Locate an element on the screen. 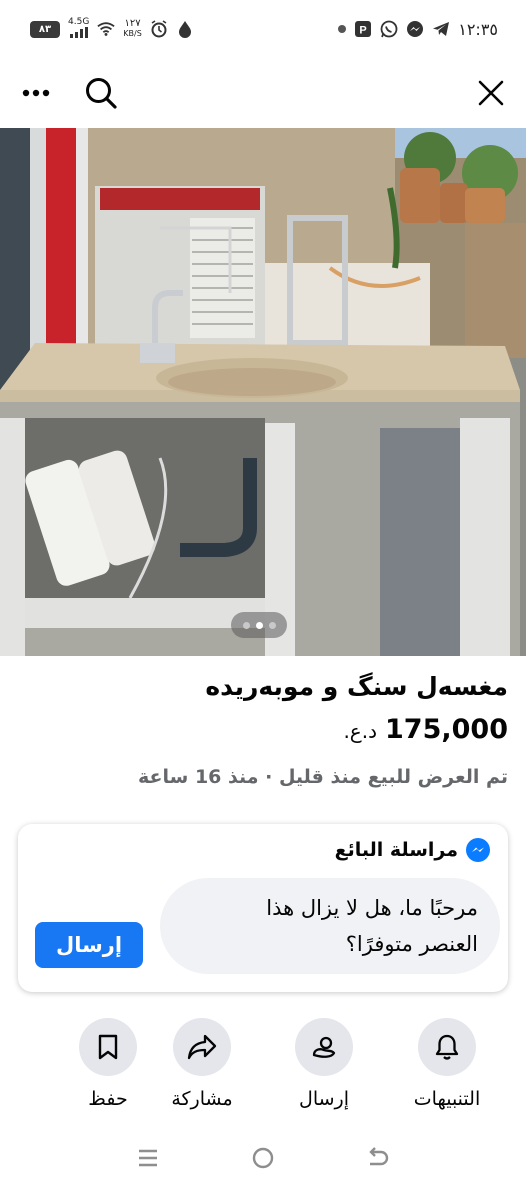  top-bar-left-group is located at coordinates (70, 93).